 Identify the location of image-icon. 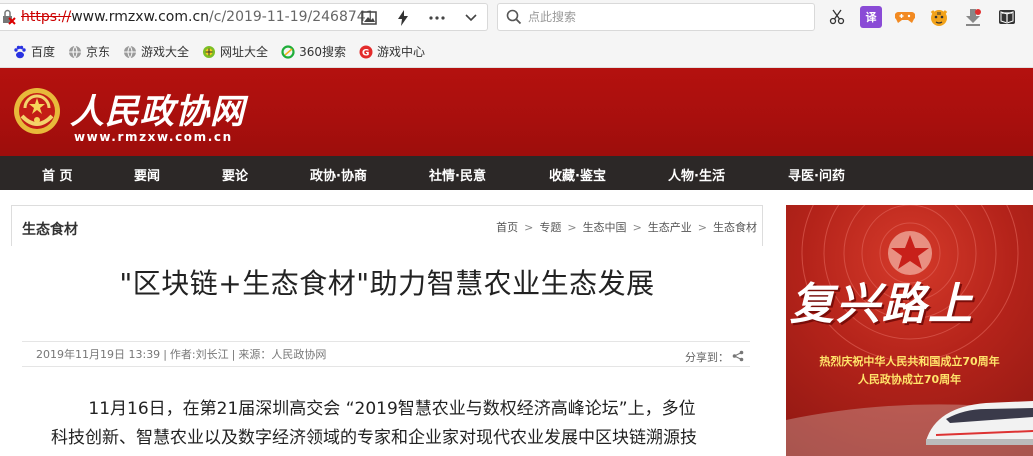
(369, 18).